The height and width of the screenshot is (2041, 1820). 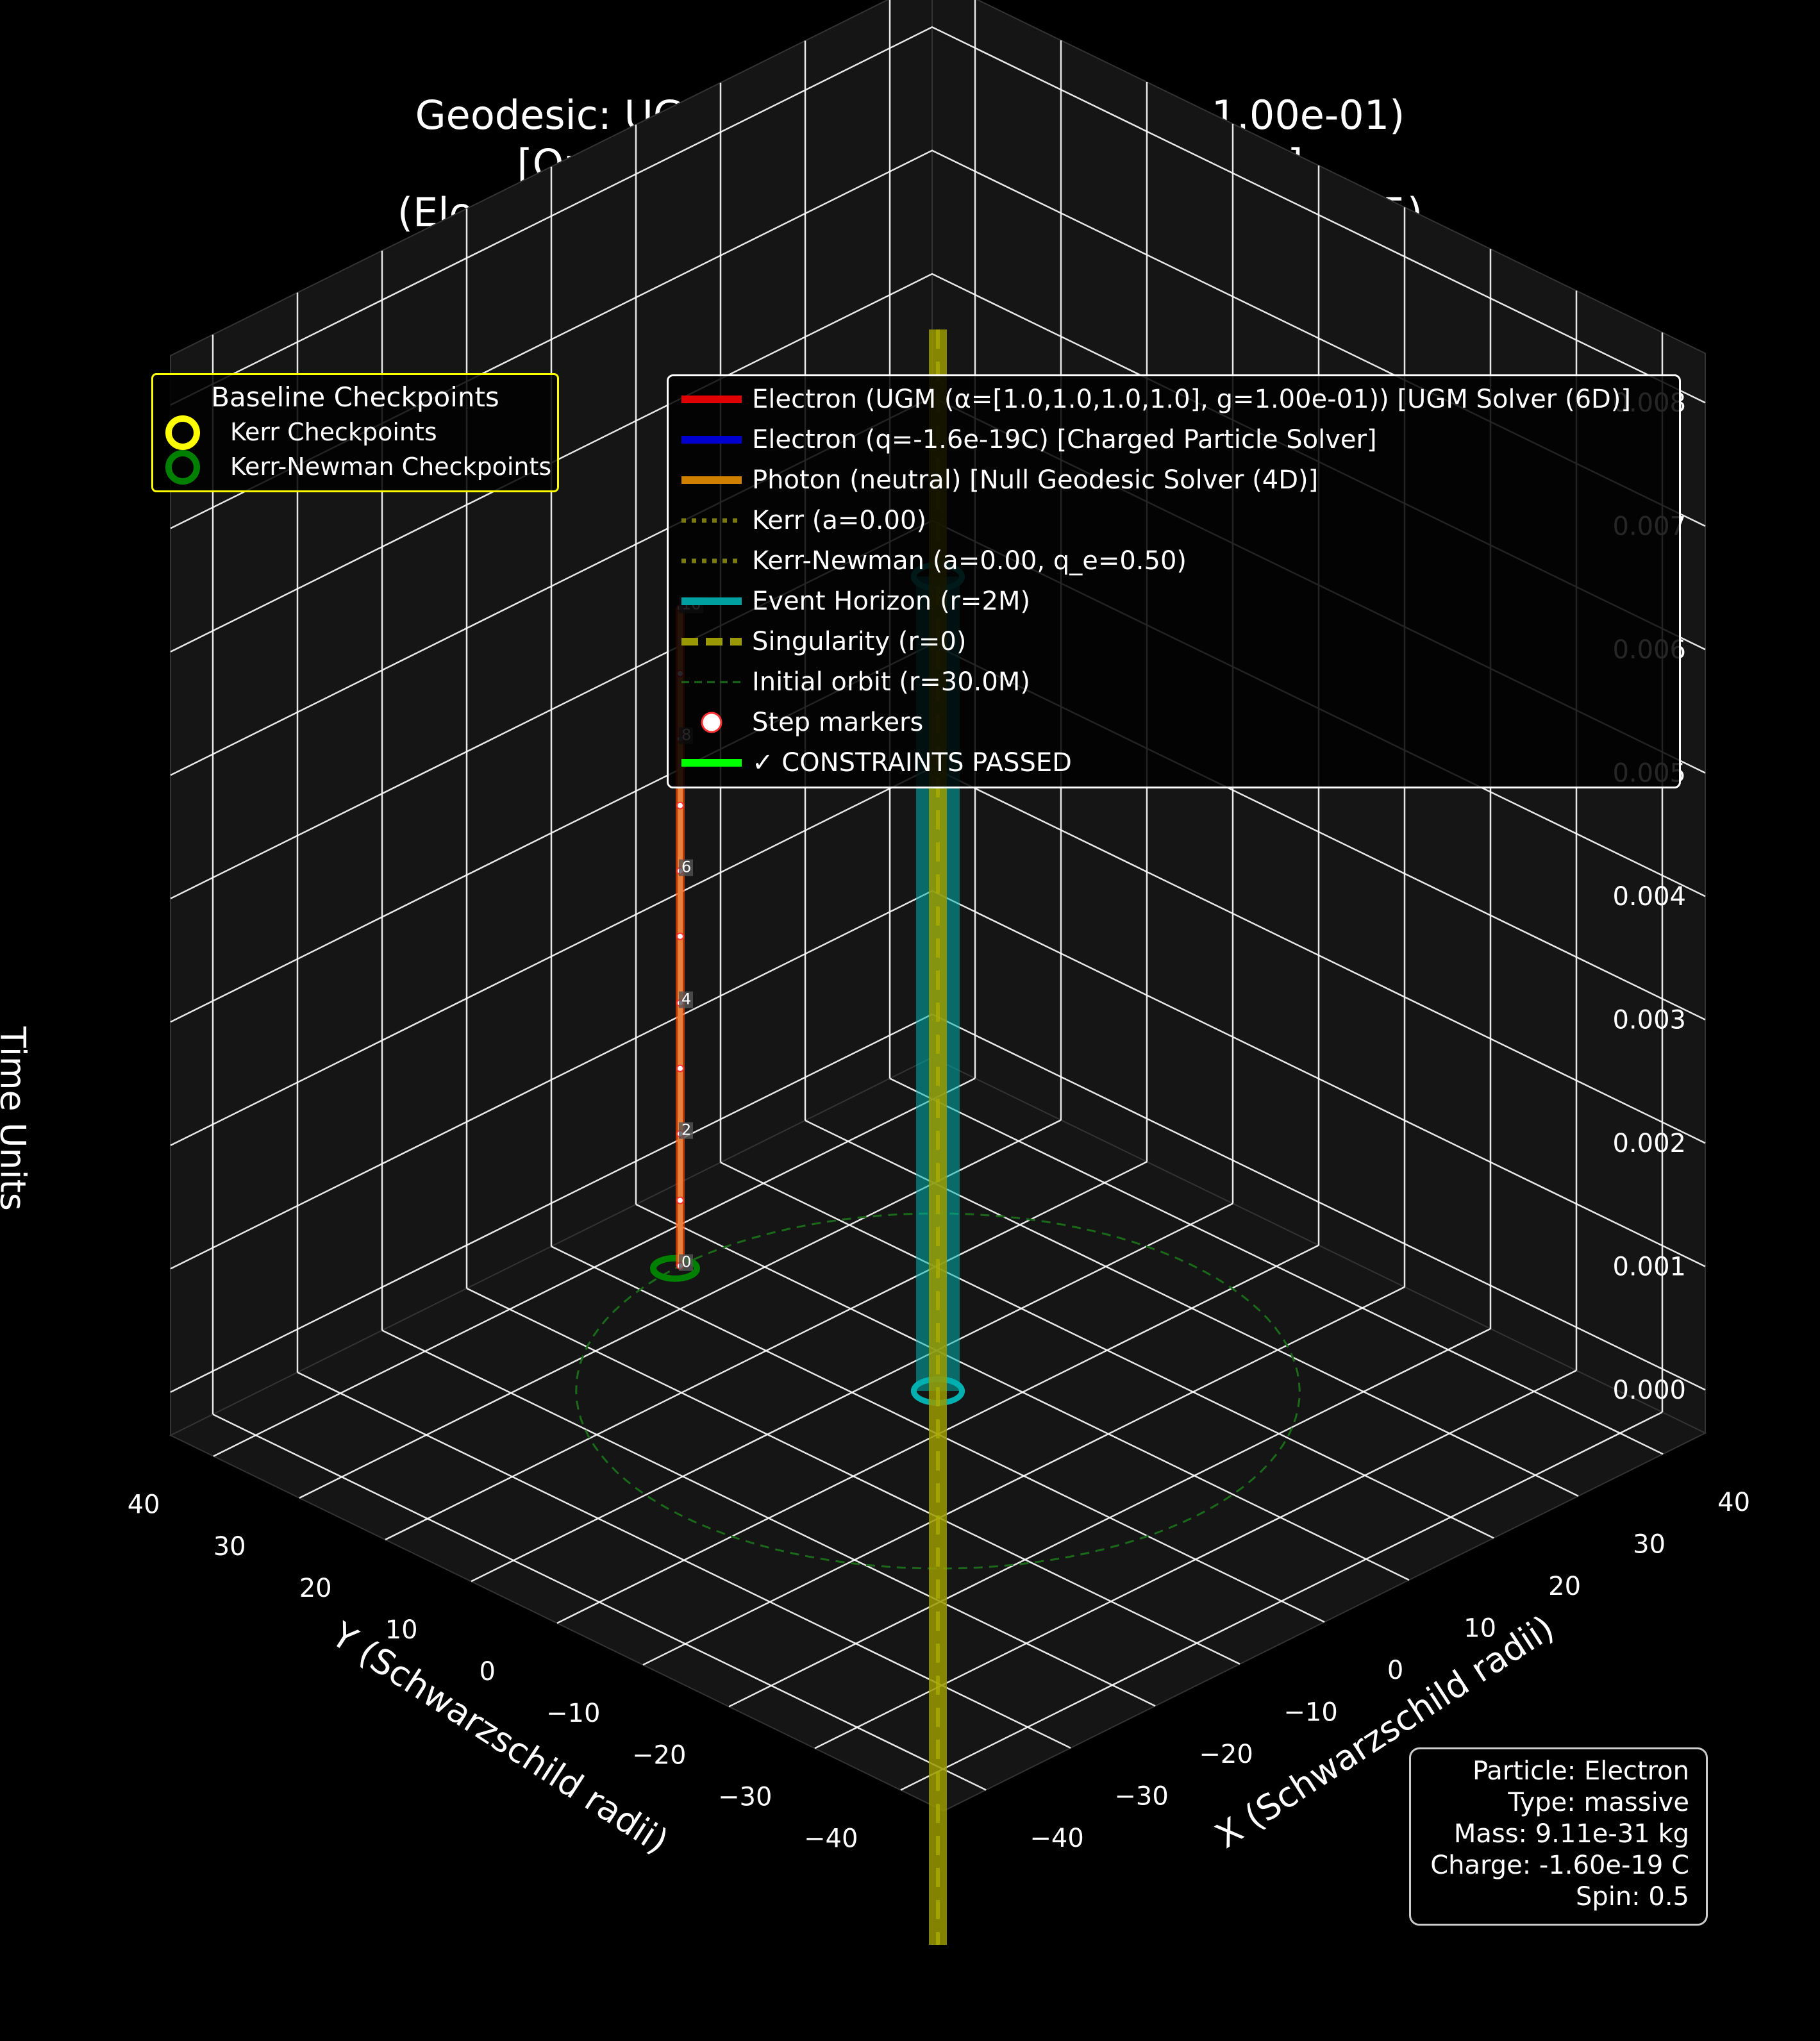 What do you see at coordinates (1172, 763) in the screenshot?
I see `legend-entry: ✓ CONSTRAINTS PASSED` at bounding box center [1172, 763].